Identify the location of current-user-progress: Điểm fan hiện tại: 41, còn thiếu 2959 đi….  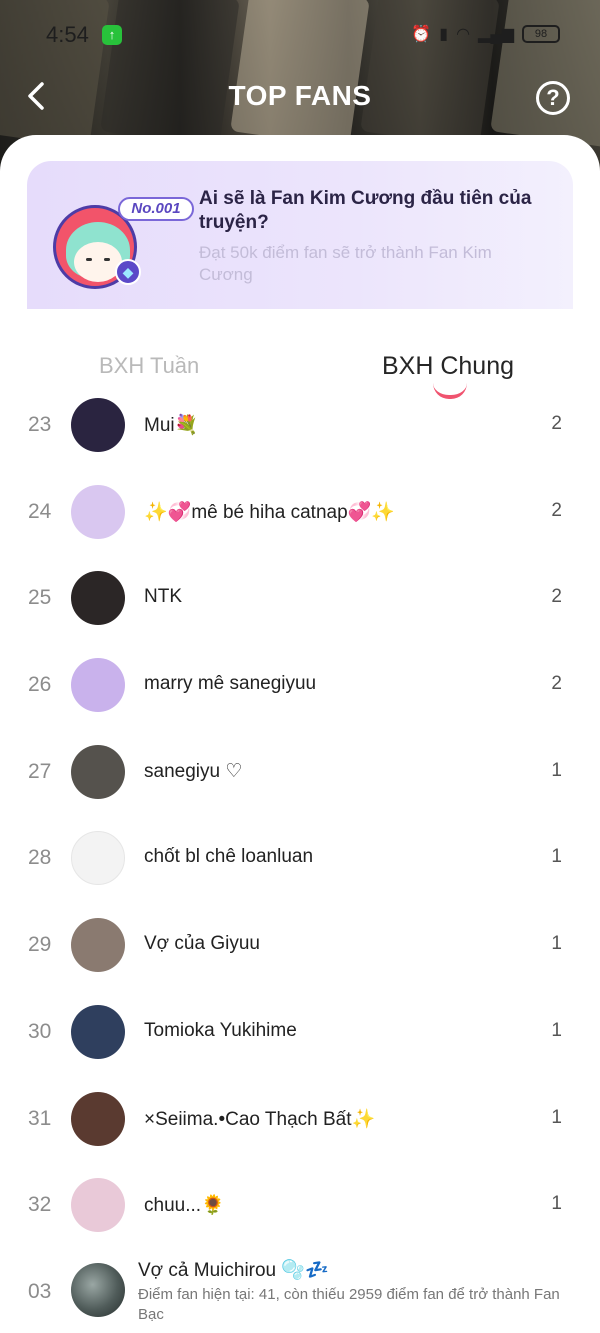
(349, 1304).